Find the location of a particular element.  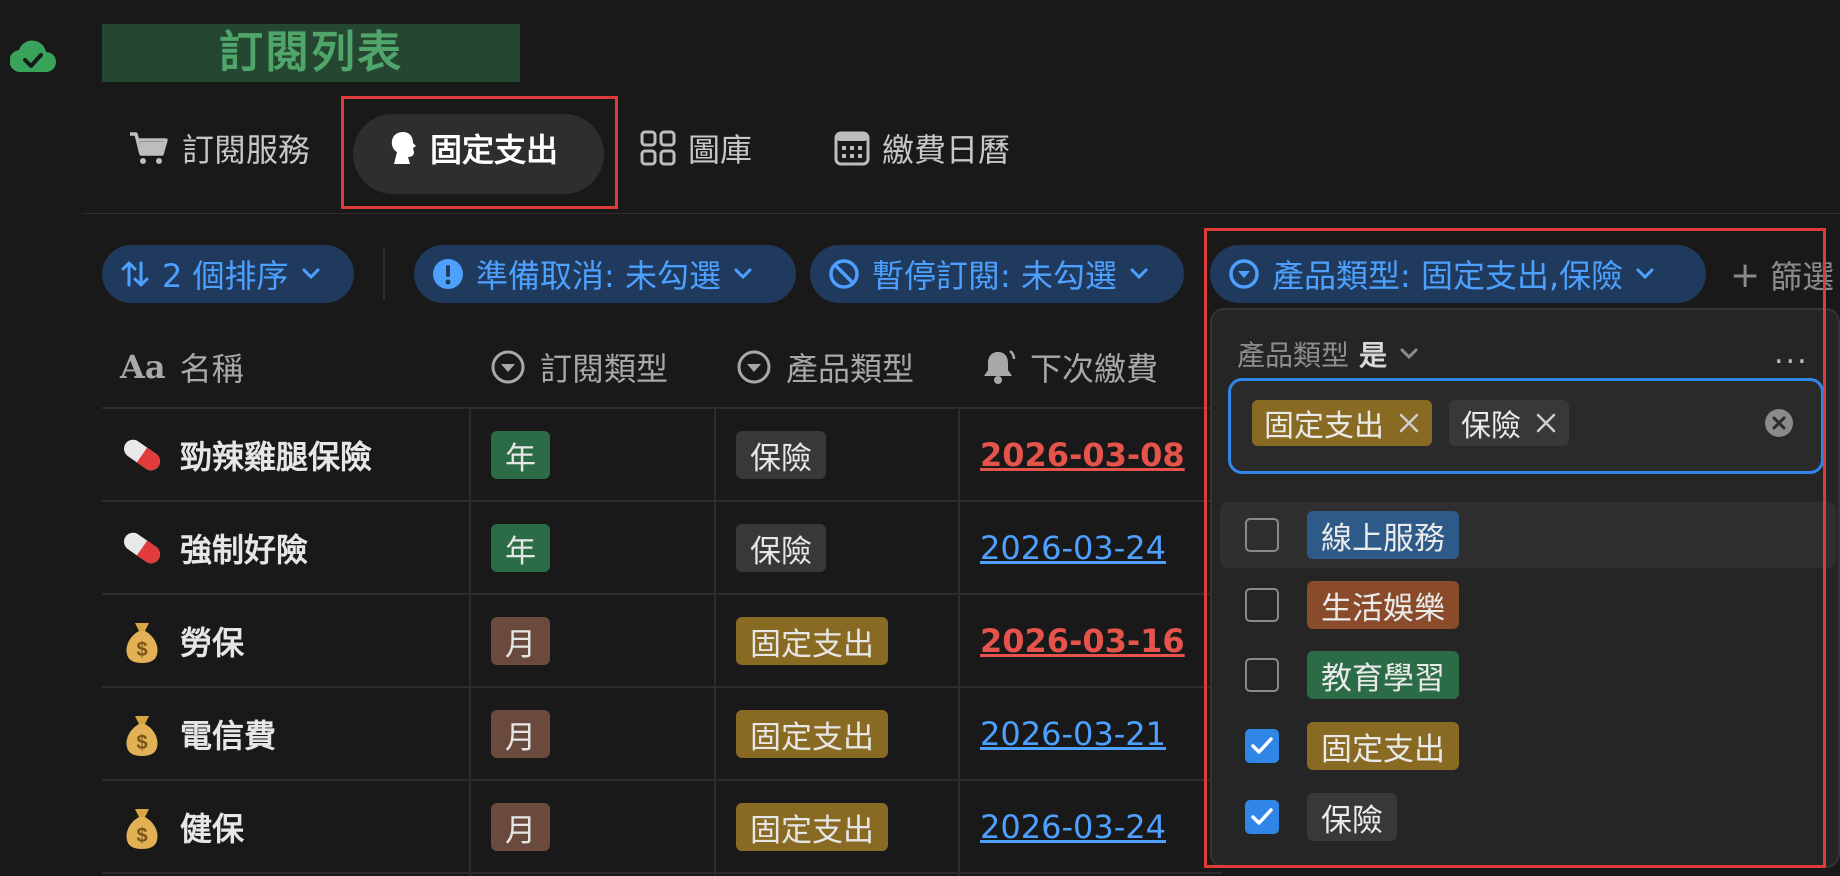

cart-icon is located at coordinates (149, 148).